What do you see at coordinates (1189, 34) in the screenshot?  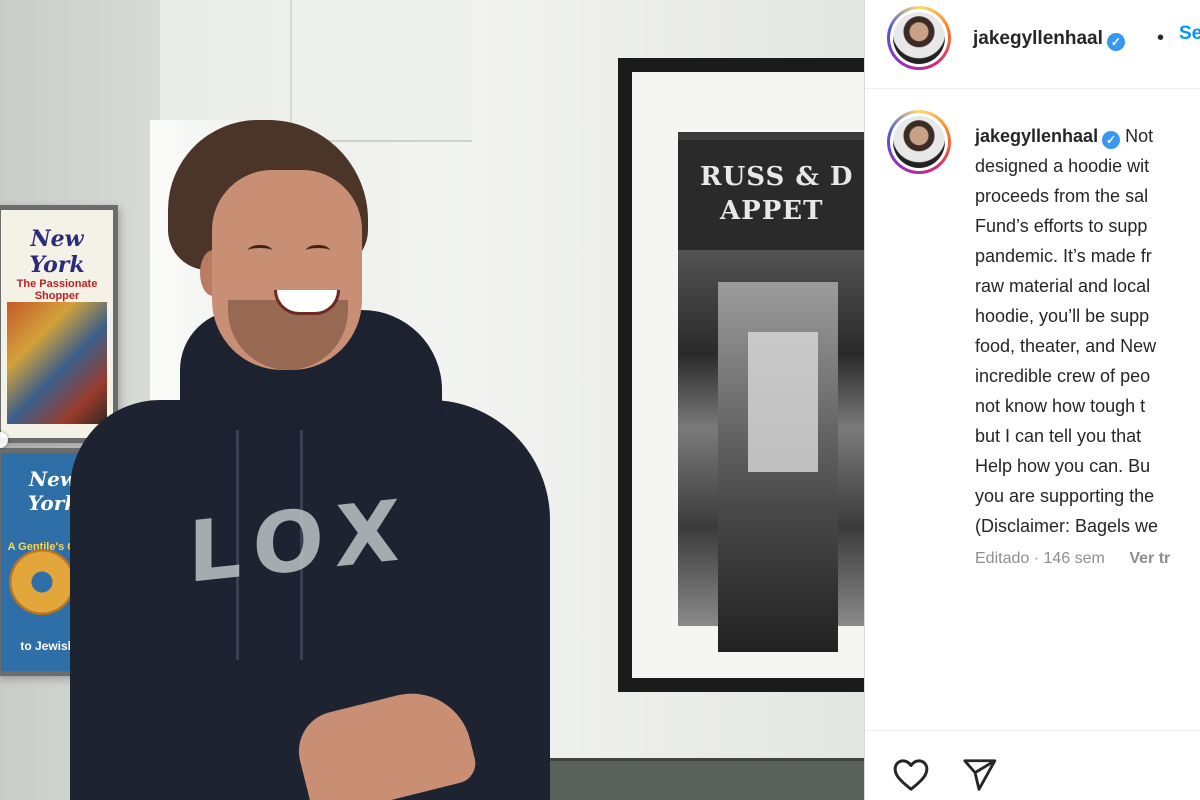 I see `follow-button: Seguir` at bounding box center [1189, 34].